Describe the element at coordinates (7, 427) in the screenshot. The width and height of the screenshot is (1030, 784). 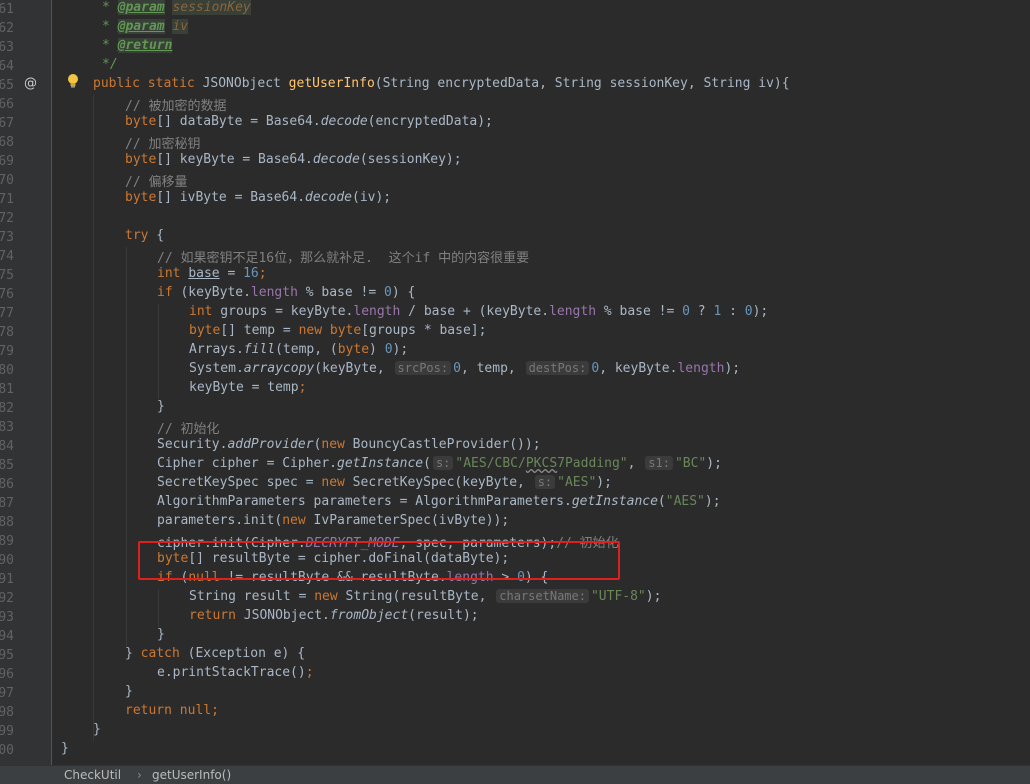
I see `line-number: 83` at that location.